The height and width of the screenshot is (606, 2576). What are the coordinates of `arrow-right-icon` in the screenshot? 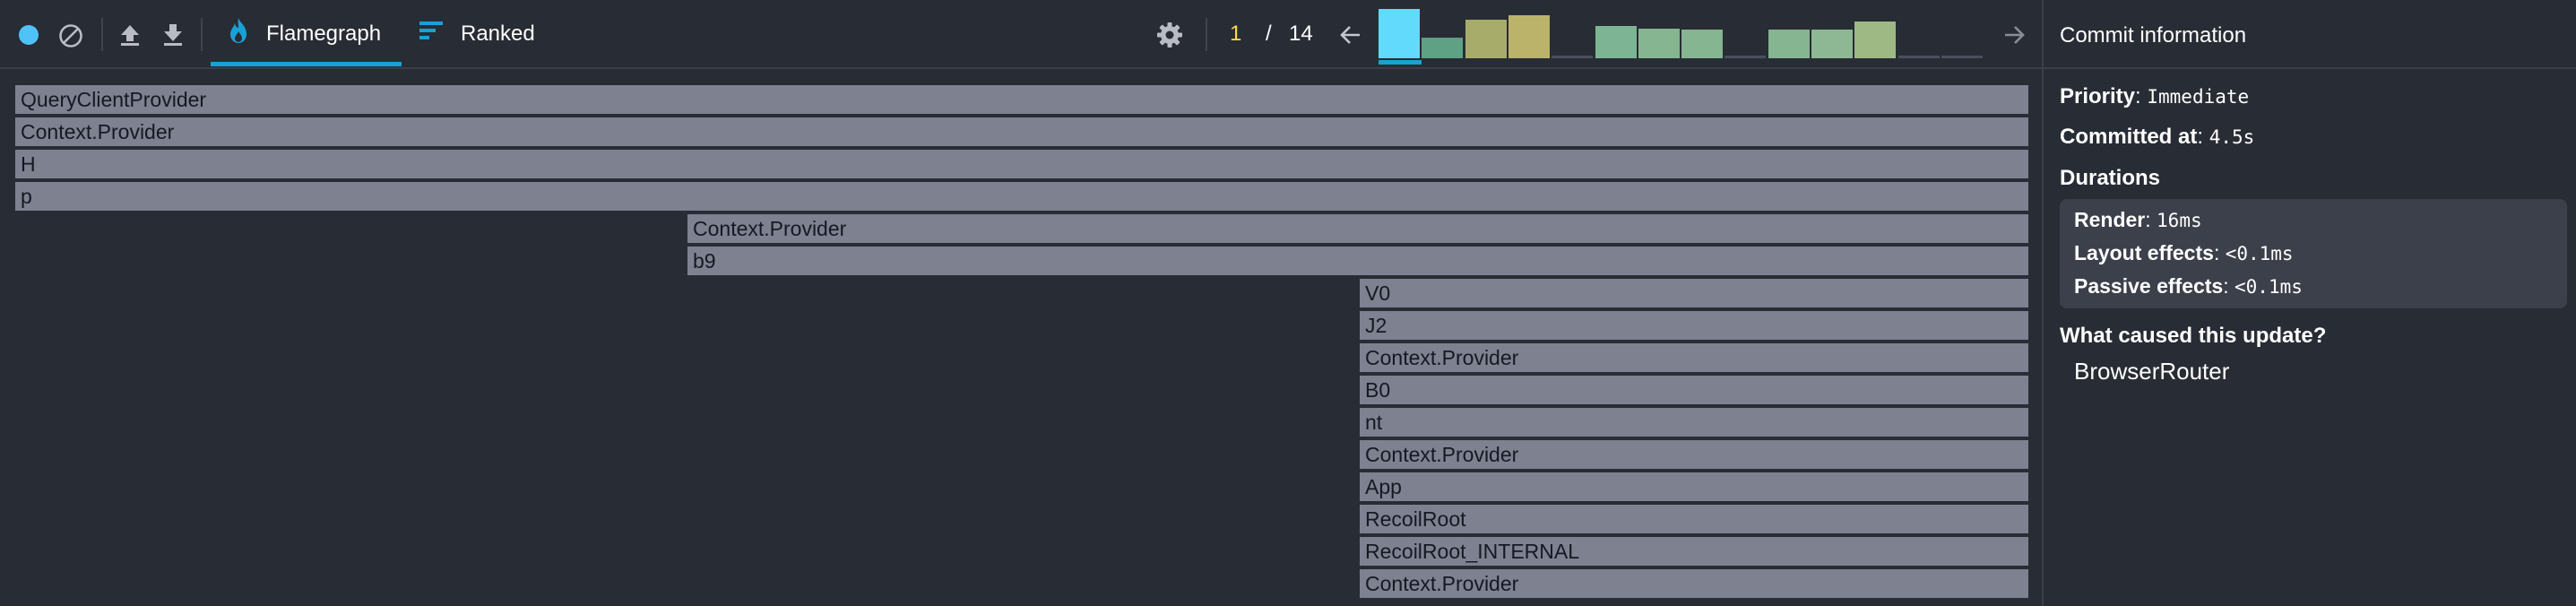 It's located at (2014, 35).